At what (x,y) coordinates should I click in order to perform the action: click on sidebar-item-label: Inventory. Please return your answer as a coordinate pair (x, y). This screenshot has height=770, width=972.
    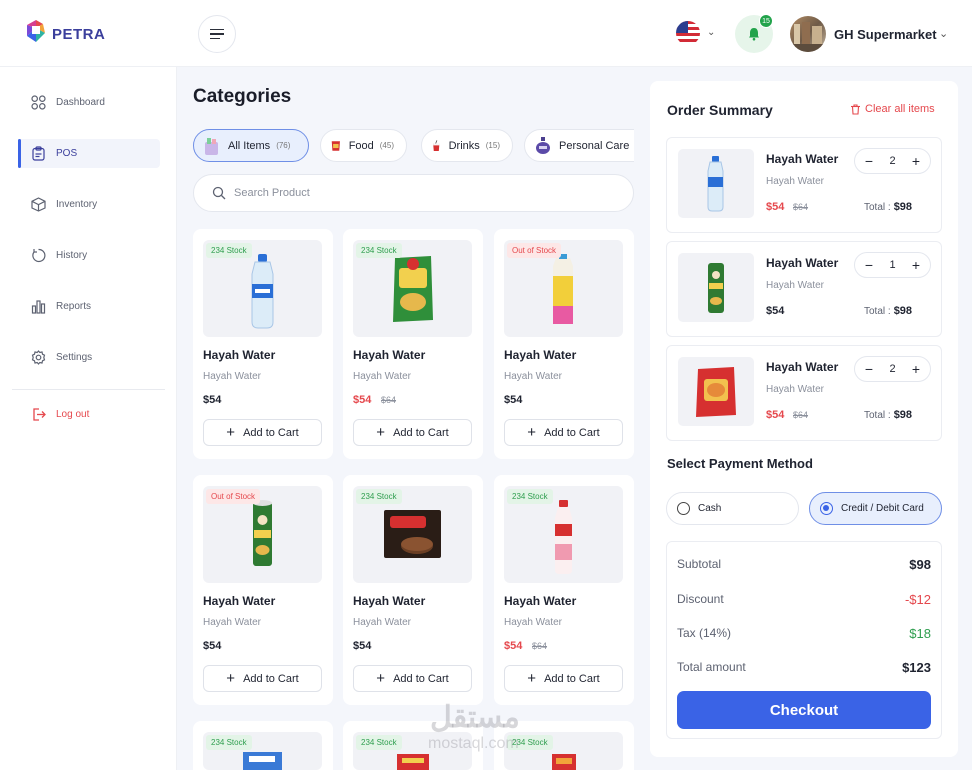
    Looking at the image, I should click on (77, 204).